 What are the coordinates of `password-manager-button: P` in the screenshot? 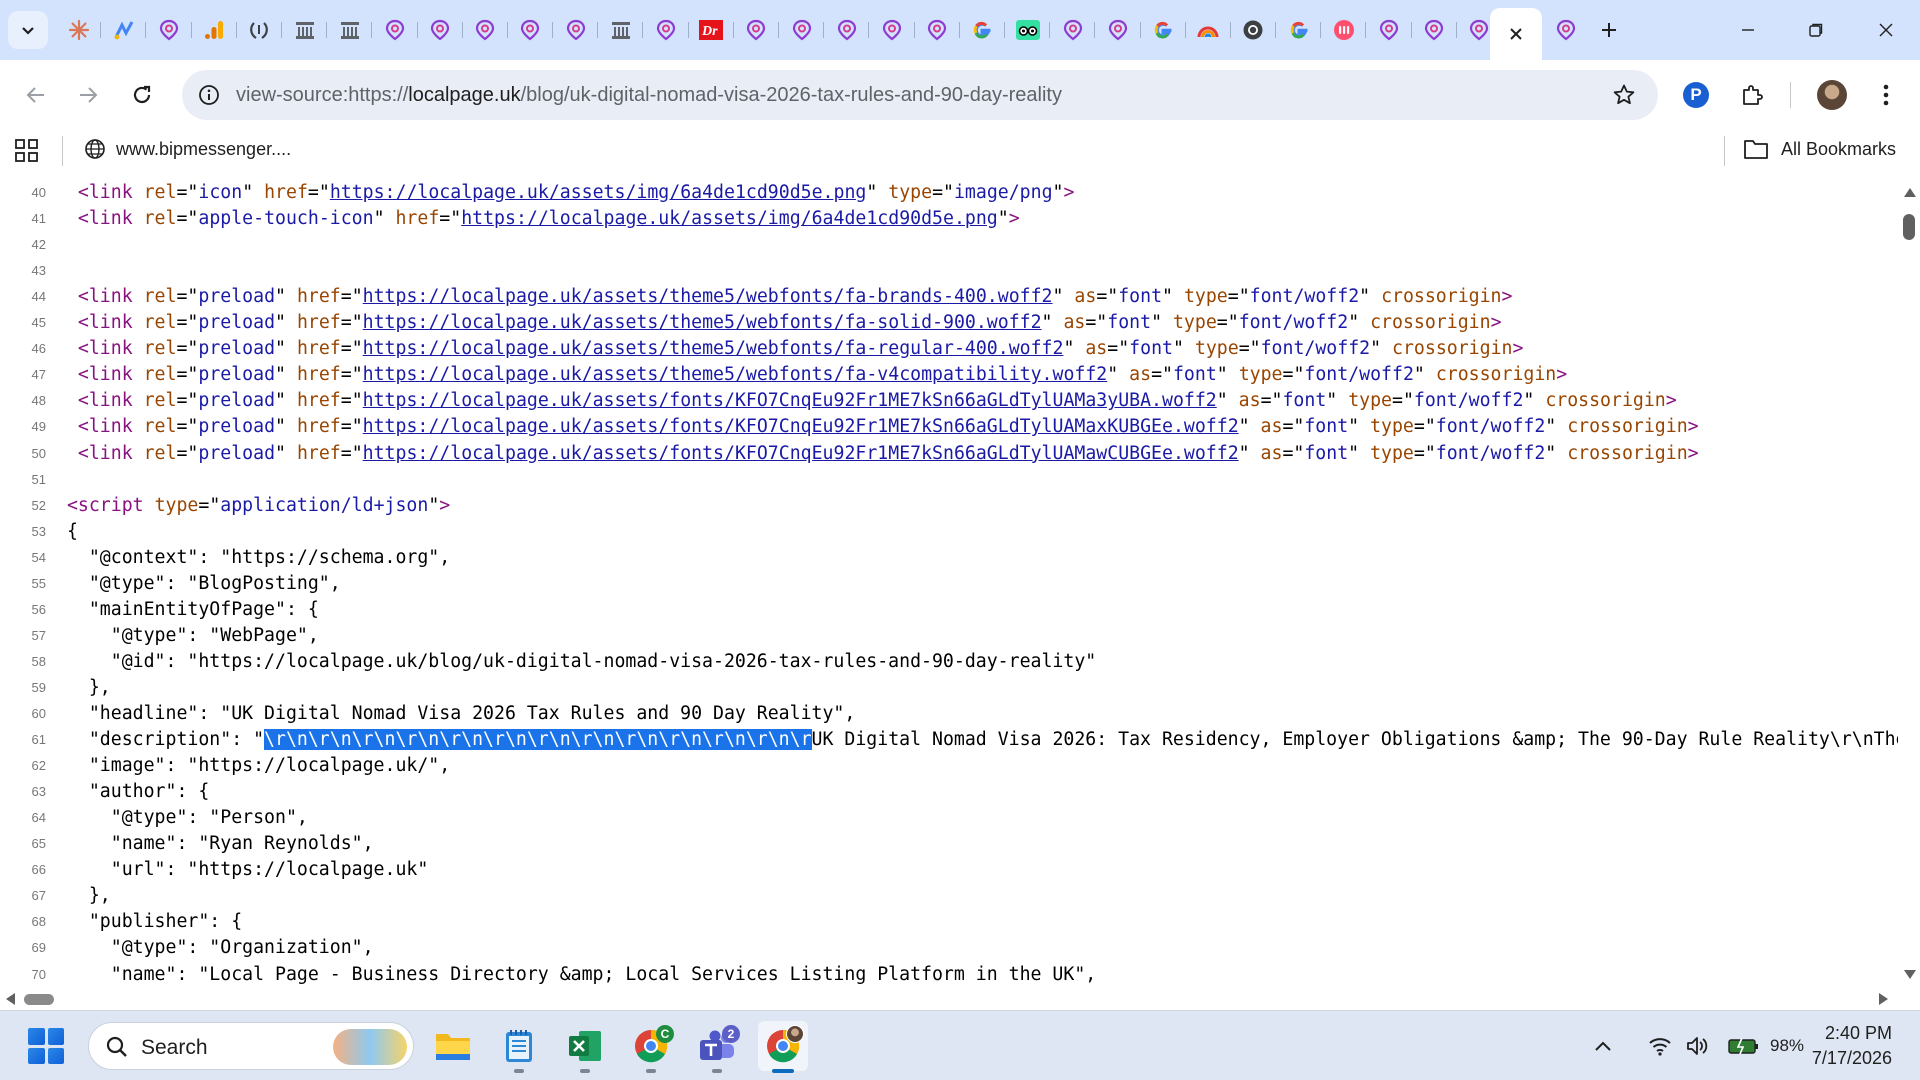 It's located at (1696, 95).